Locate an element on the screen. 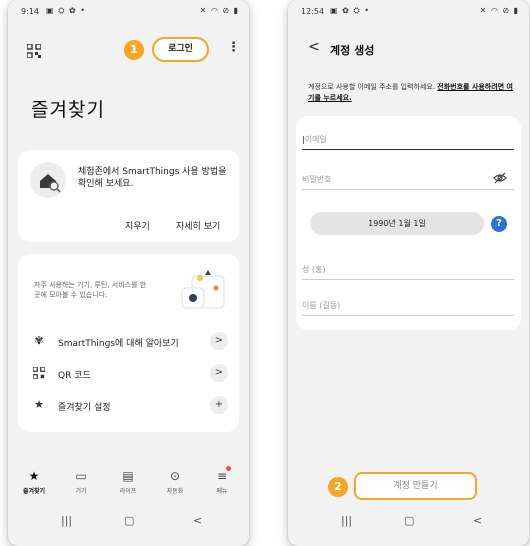 Image resolution: width=530 pixels, height=546 pixels. nav-favorites: ★ 즐겨찾기 is located at coordinates (34, 481).